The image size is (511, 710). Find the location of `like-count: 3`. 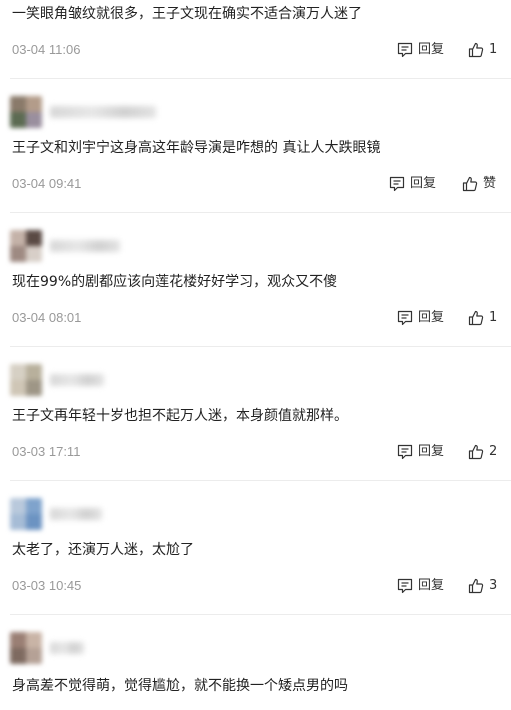

like-count: 3 is located at coordinates (493, 585).